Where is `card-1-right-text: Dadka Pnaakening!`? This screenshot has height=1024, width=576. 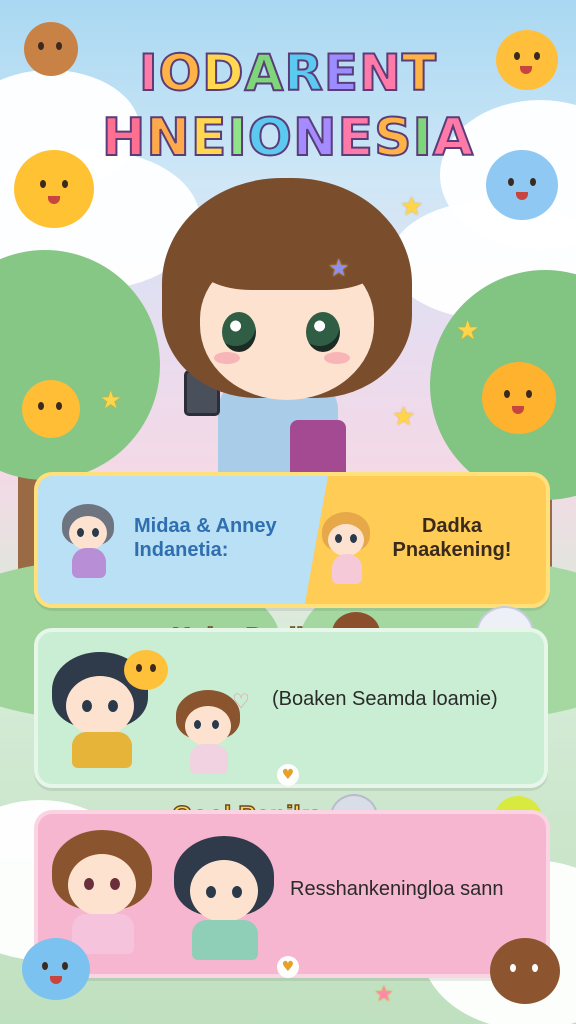 card-1-right-text: Dadka Pnaakening! is located at coordinates (452, 538).